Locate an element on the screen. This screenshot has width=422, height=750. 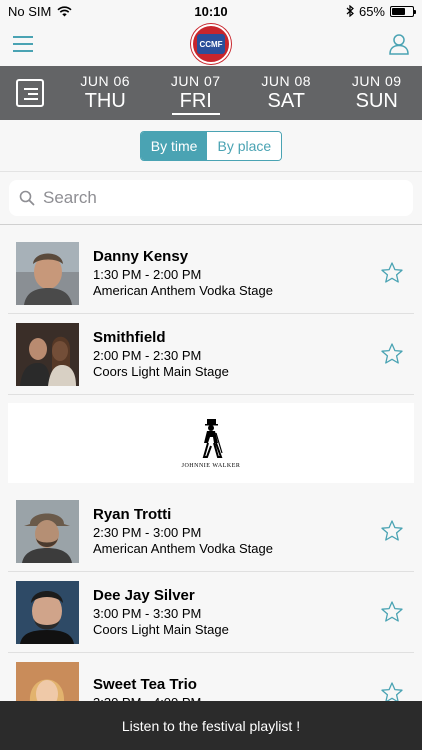
artist-name: Sweet Tea Trio is located at coordinates (145, 684).